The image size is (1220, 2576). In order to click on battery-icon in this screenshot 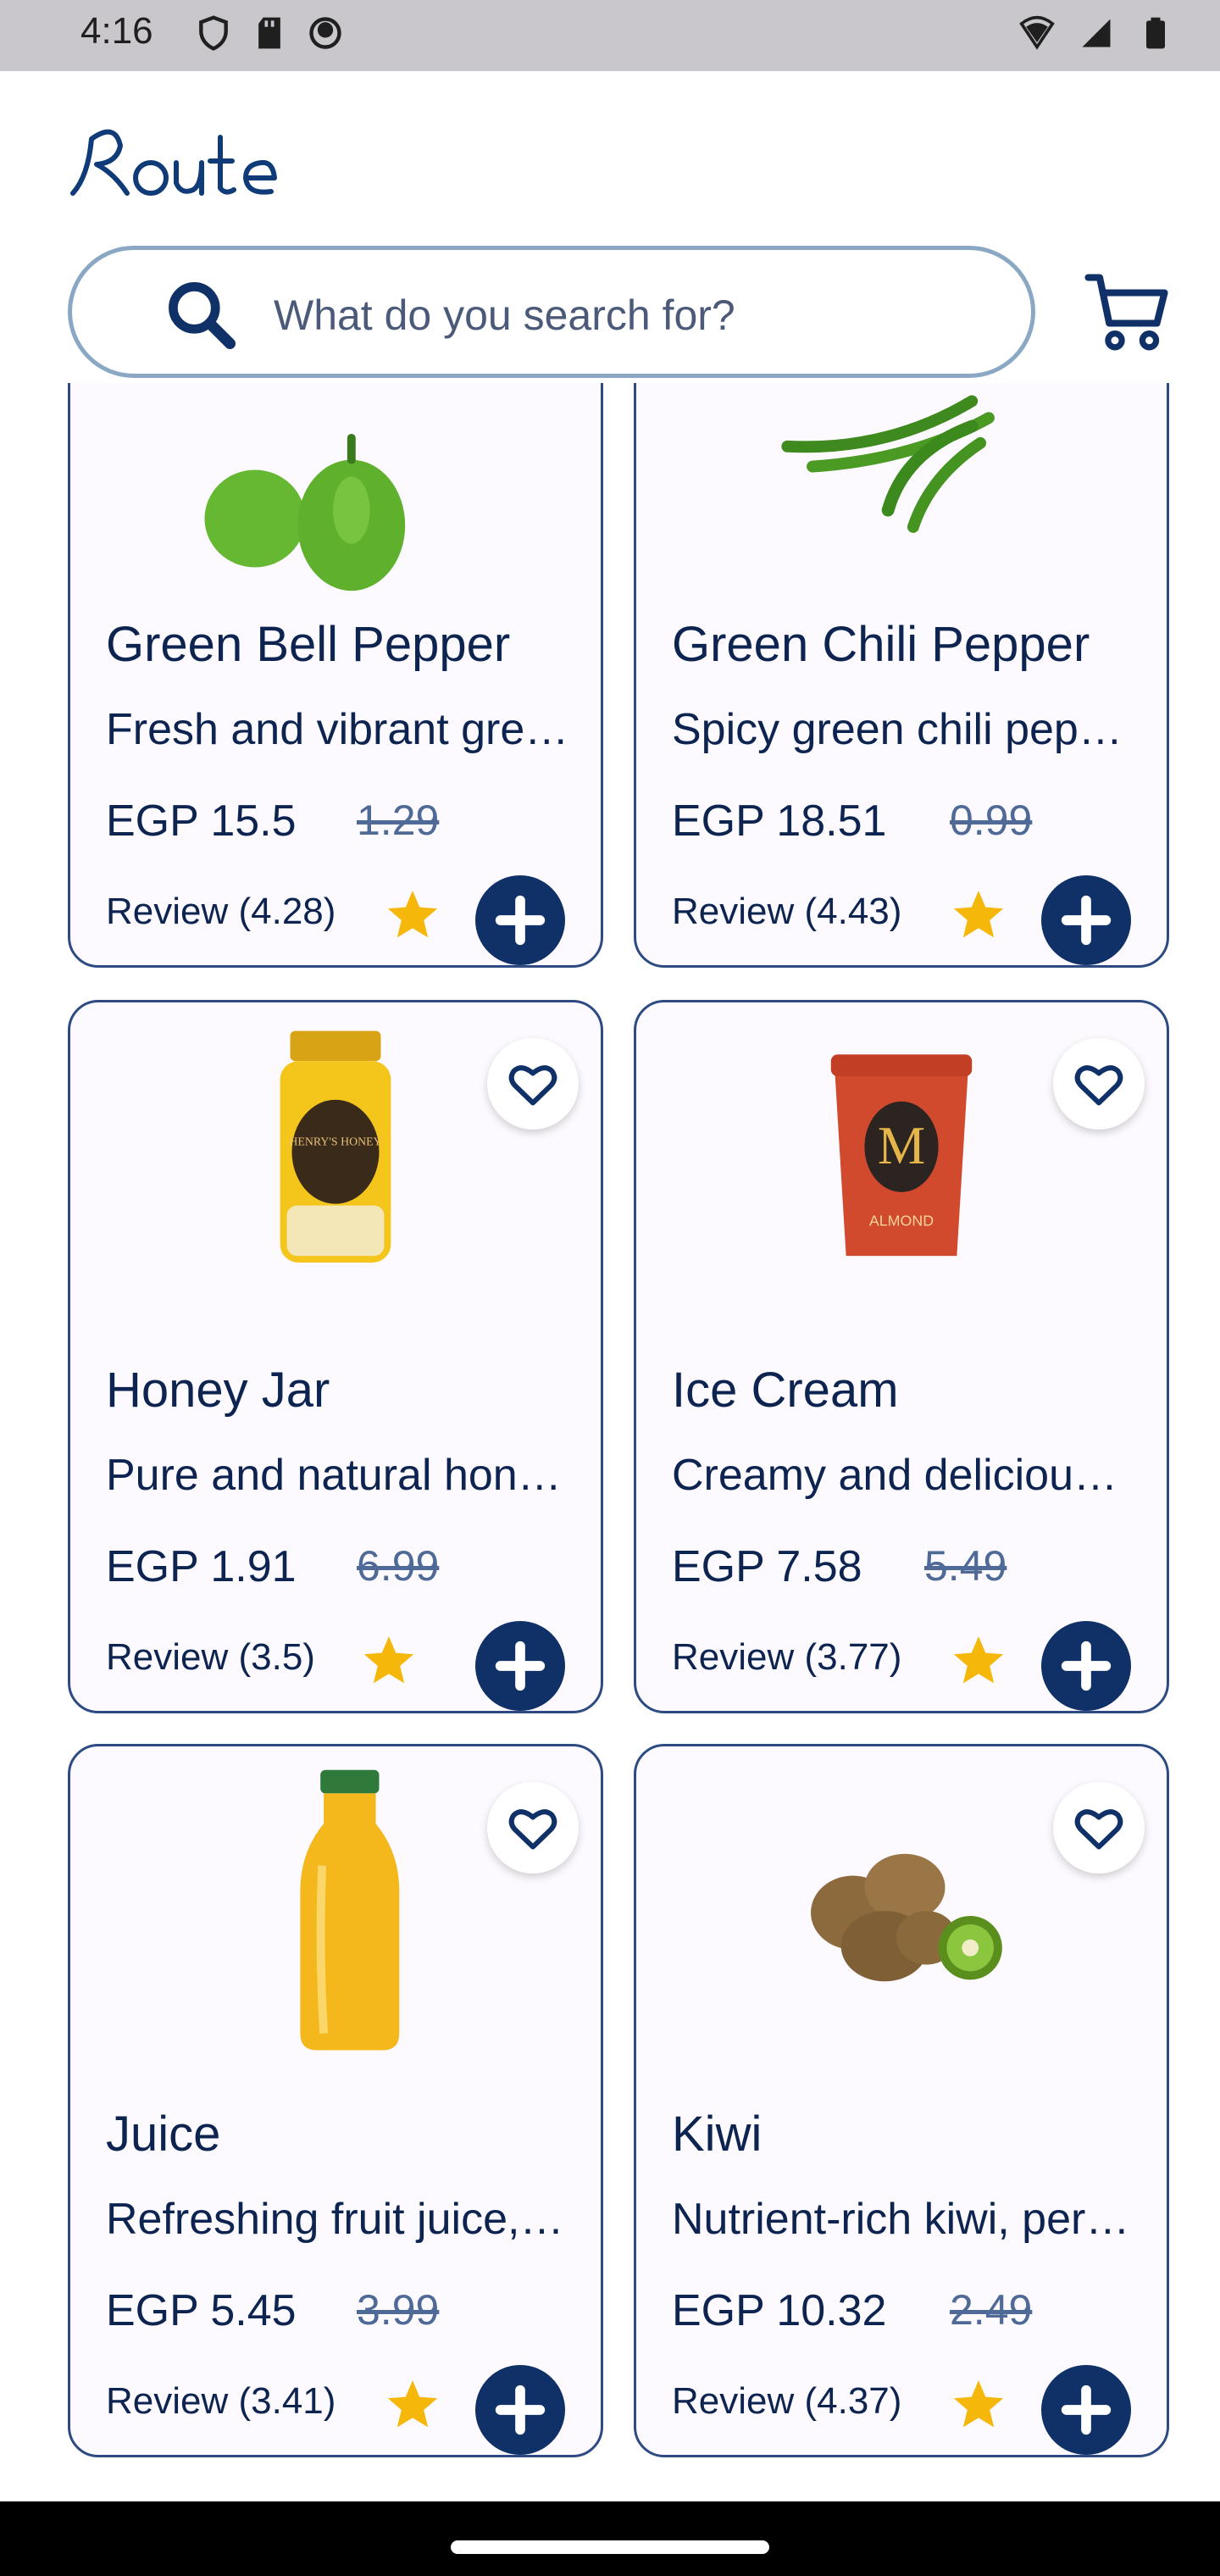, I will do `click(1155, 33)`.